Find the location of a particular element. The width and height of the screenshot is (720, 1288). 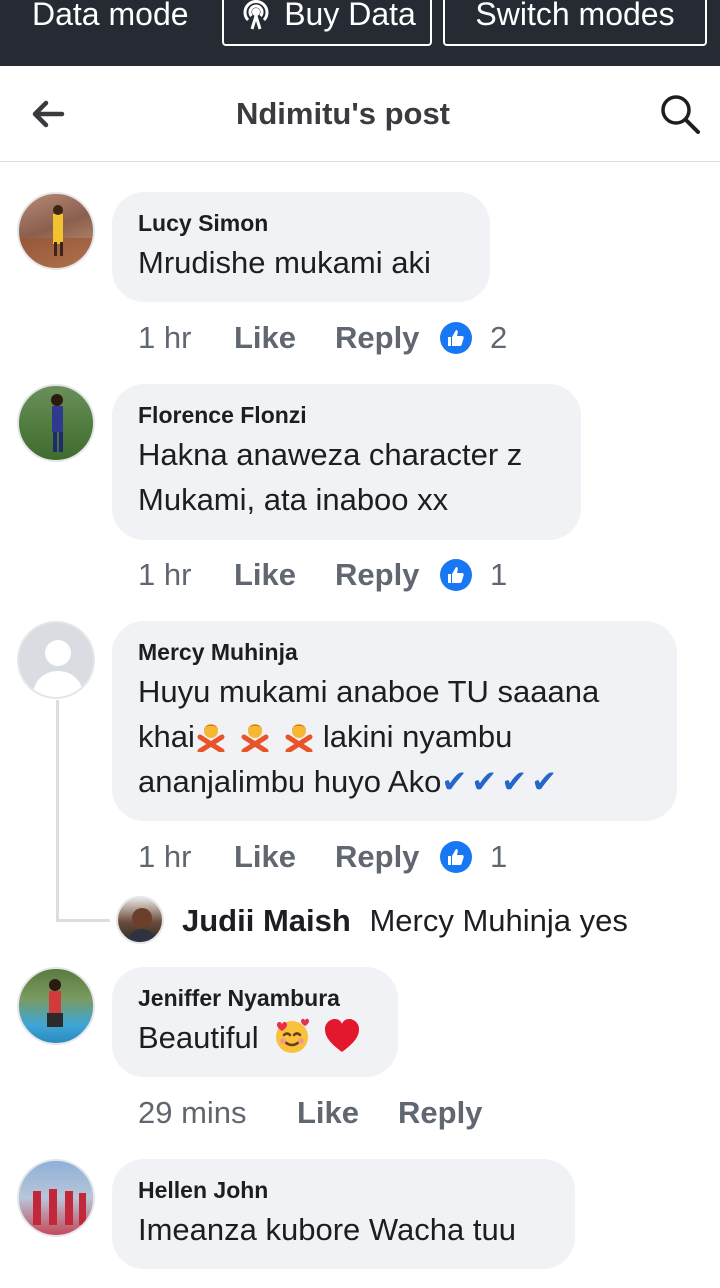

comment-text-line: Mukami, ata inaboo xx is located at coordinates (293, 499).